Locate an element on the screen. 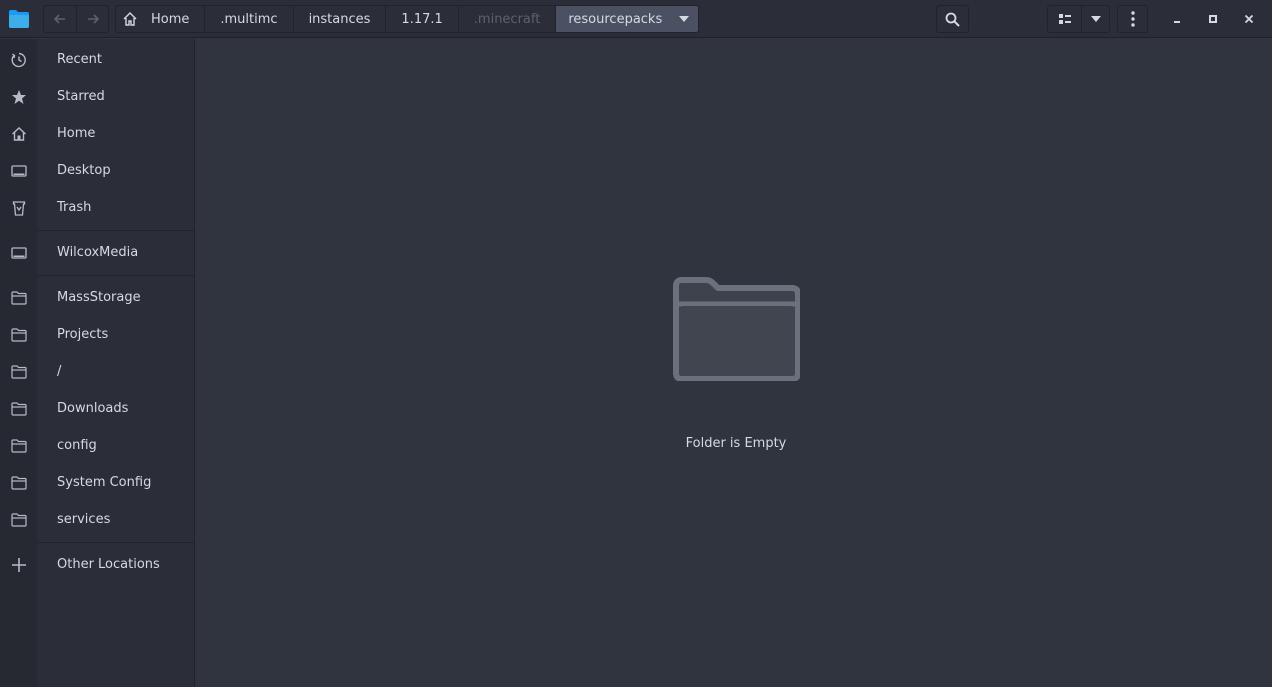 Image resolution: width=1272 pixels, height=687 pixels. crumb-label: Home is located at coordinates (170, 19).